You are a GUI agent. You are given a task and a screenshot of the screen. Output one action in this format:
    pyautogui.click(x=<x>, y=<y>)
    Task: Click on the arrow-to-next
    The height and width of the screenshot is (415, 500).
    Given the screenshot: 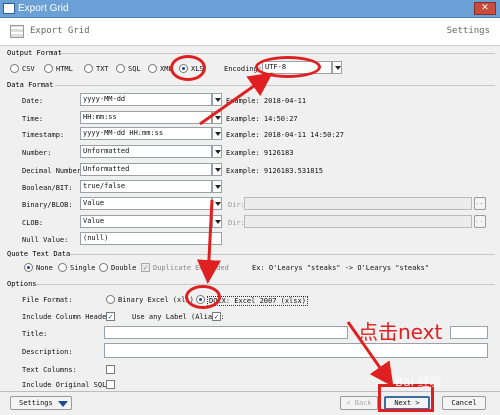 What is the action you would take?
    pyautogui.click(x=370, y=354)
    